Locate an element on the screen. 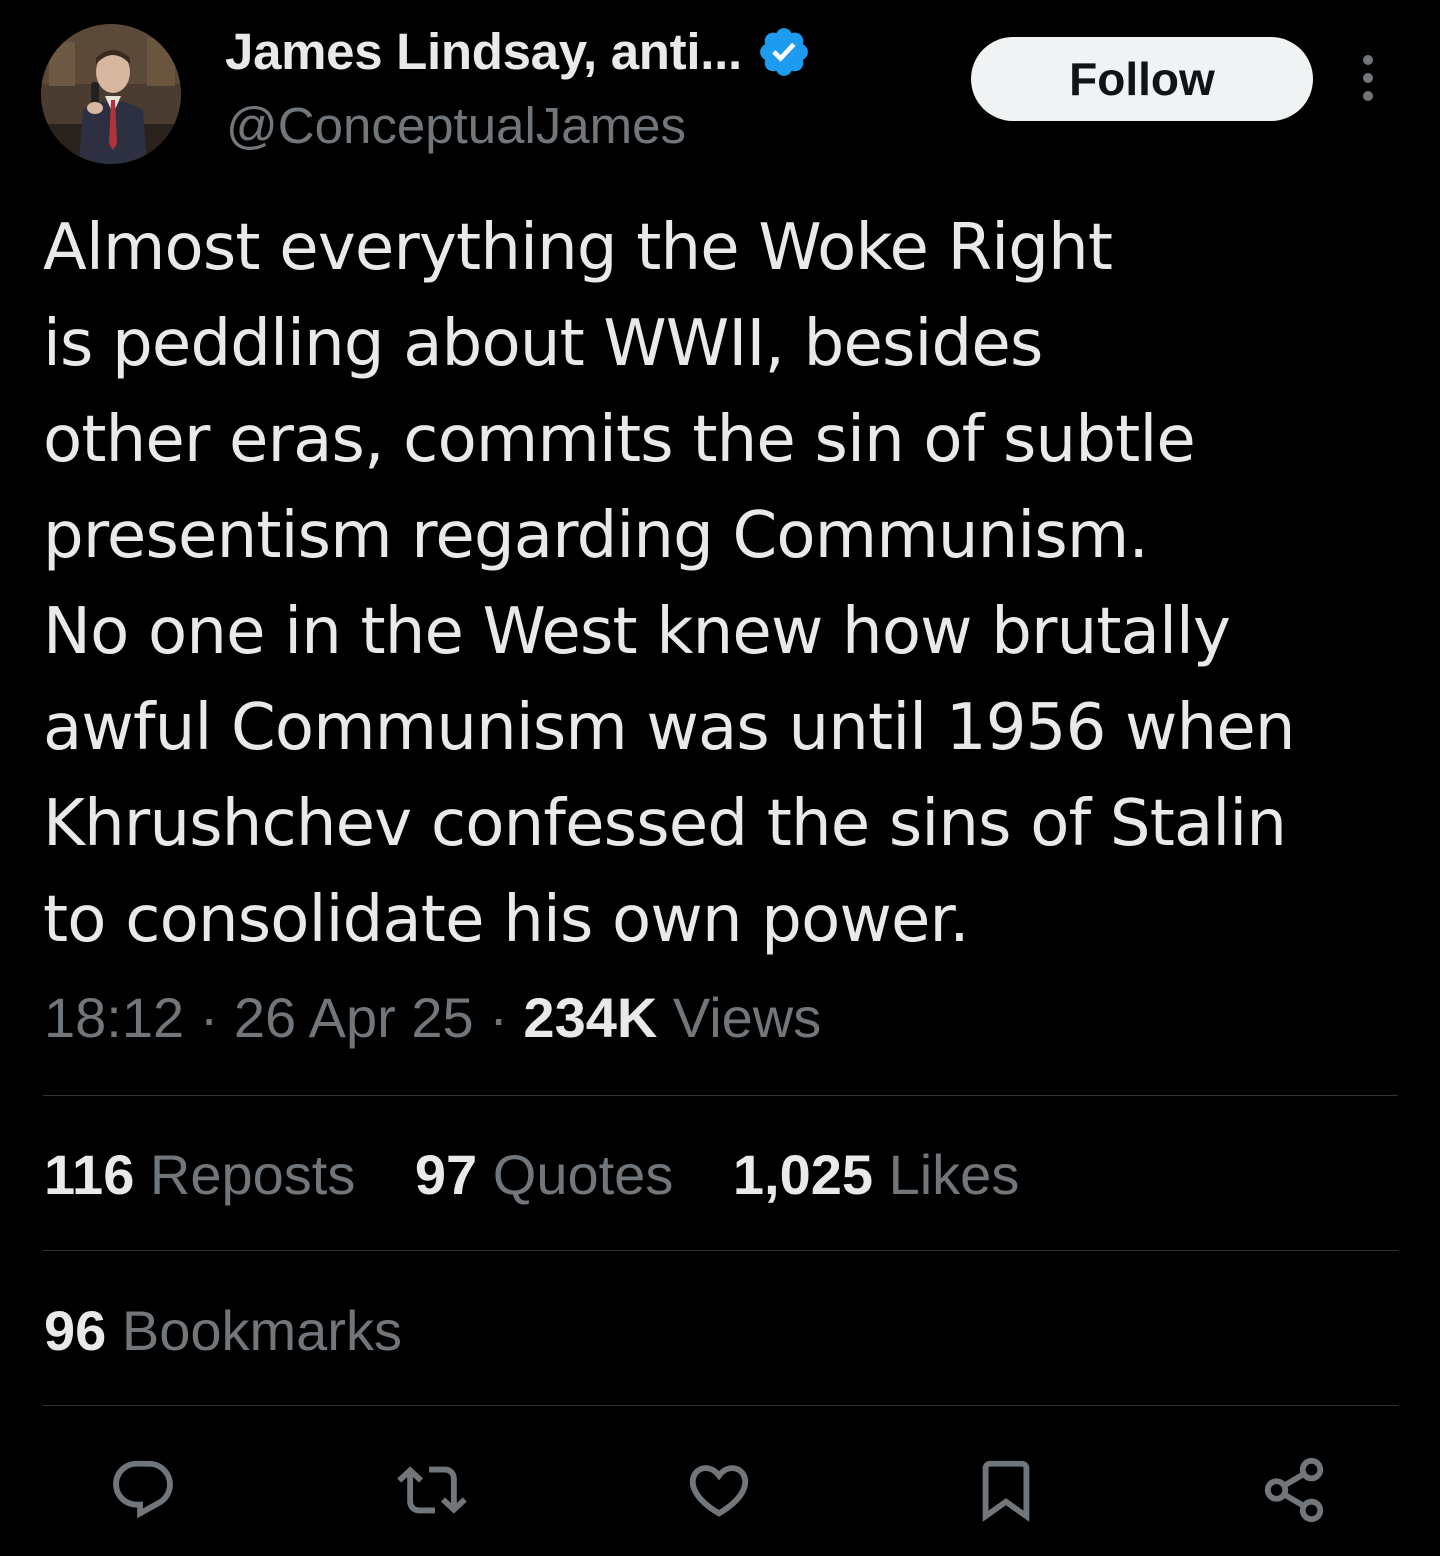 This screenshot has height=1556, width=1440. more-vertical-icon is located at coordinates (1368, 80).